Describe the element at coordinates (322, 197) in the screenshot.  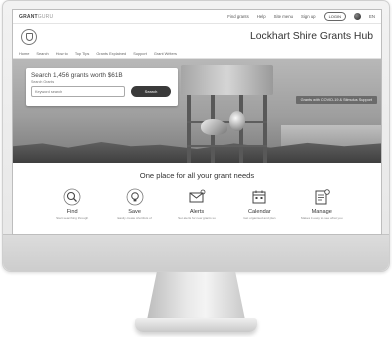
I see `document-gear-icon` at that location.